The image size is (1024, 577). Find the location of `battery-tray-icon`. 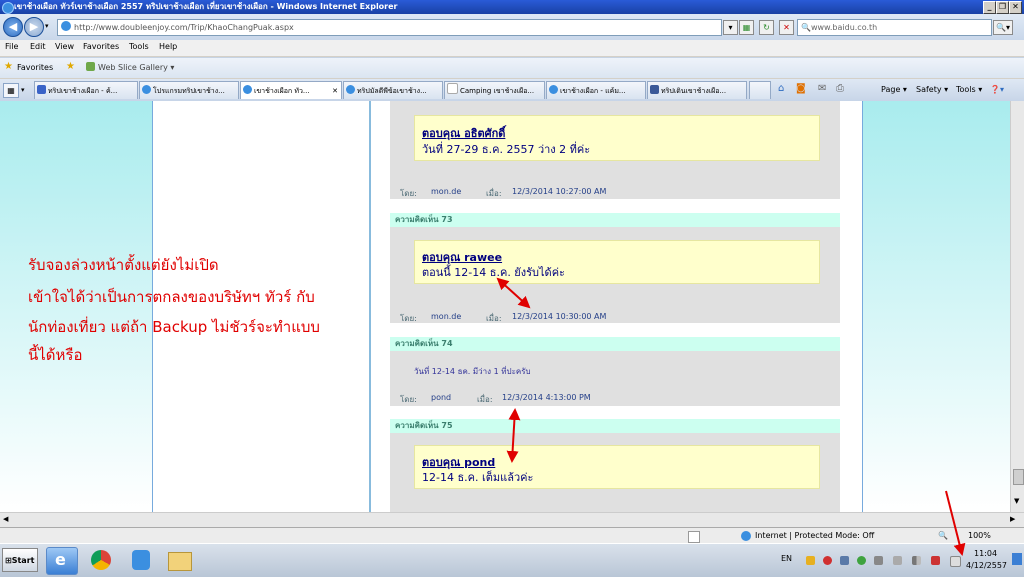

battery-tray-icon is located at coordinates (935, 560).